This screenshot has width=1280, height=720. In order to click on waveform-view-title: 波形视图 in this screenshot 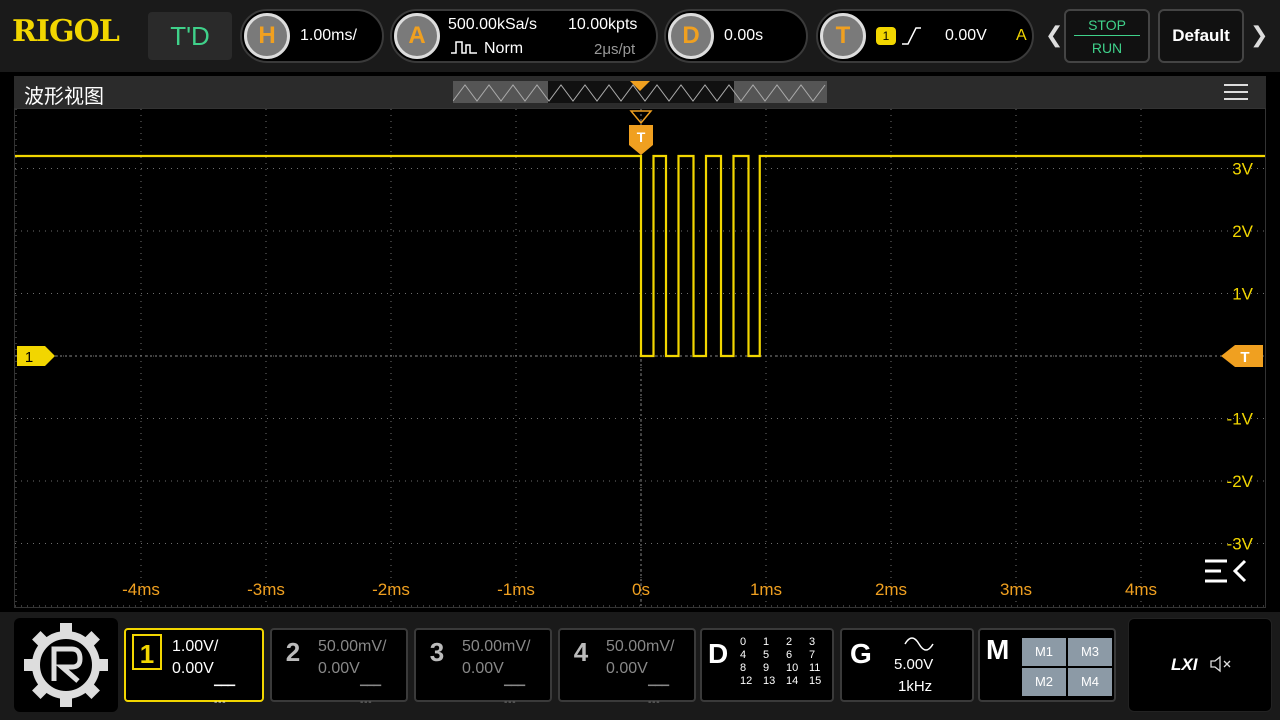, I will do `click(64, 97)`.